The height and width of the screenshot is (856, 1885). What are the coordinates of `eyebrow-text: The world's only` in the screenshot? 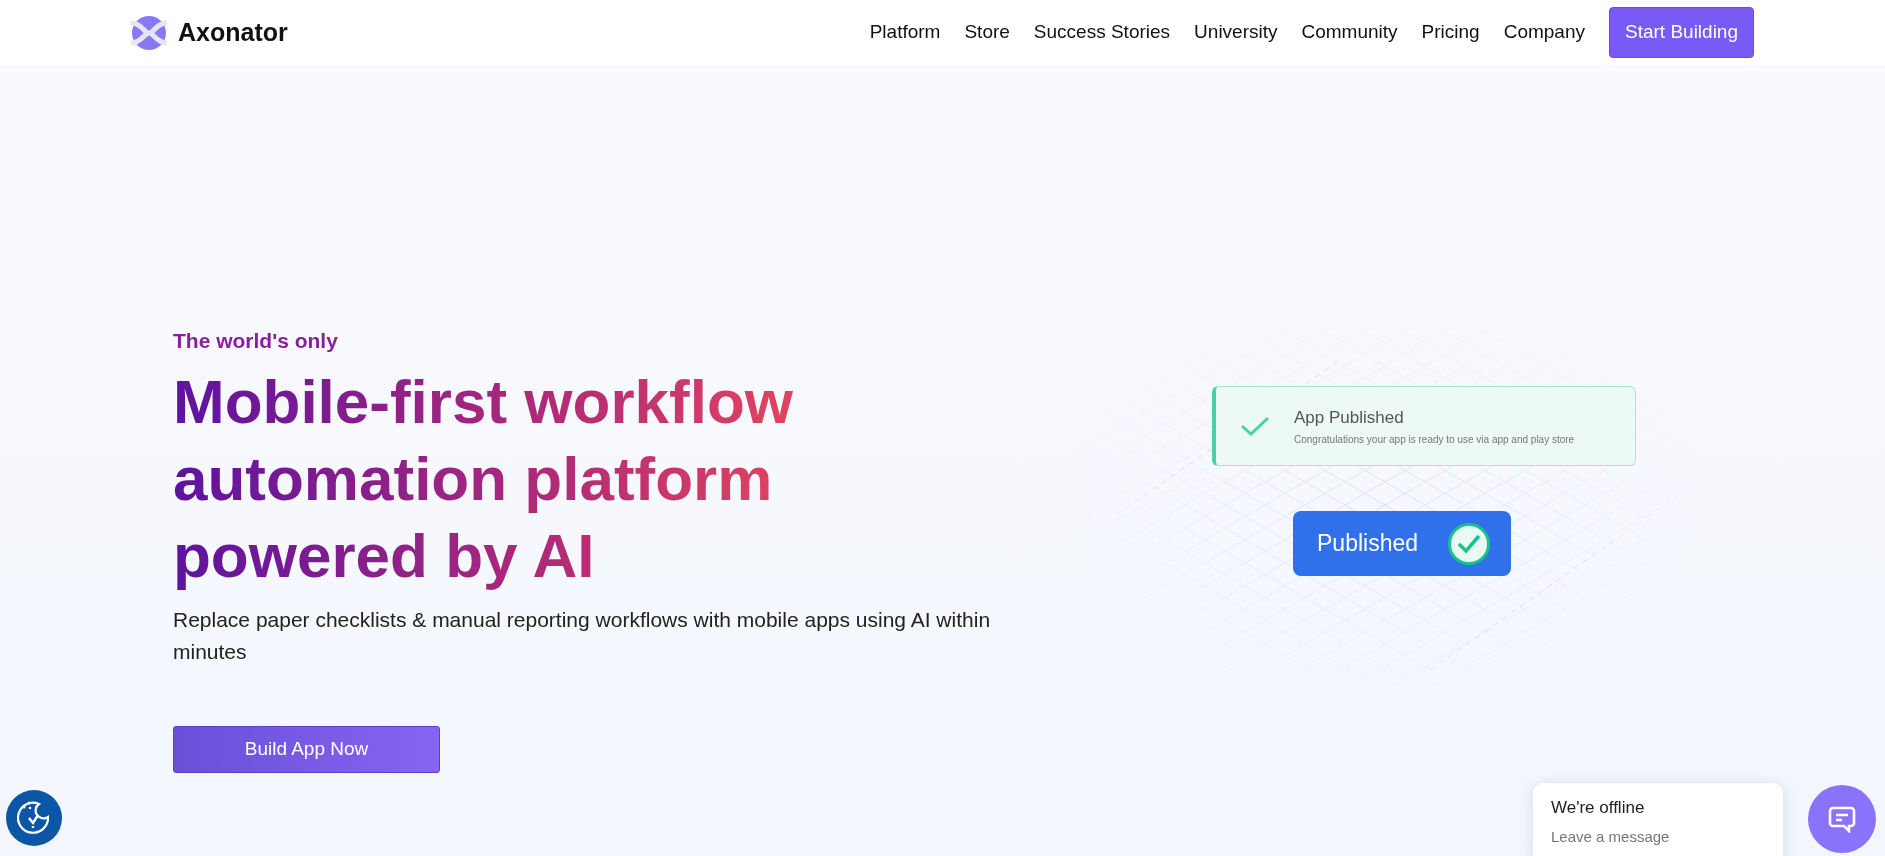 It's located at (256, 341).